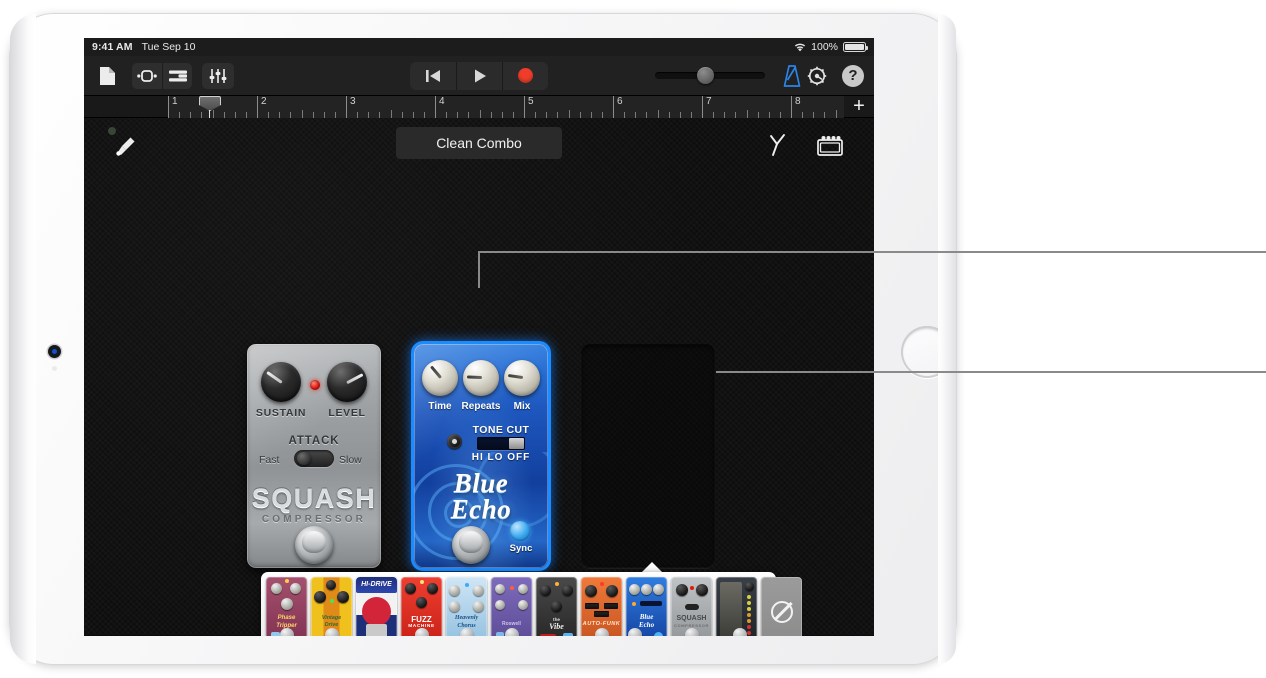 The image size is (1266, 678). What do you see at coordinates (859, 106) in the screenshot?
I see `add-track-button: +` at bounding box center [859, 106].